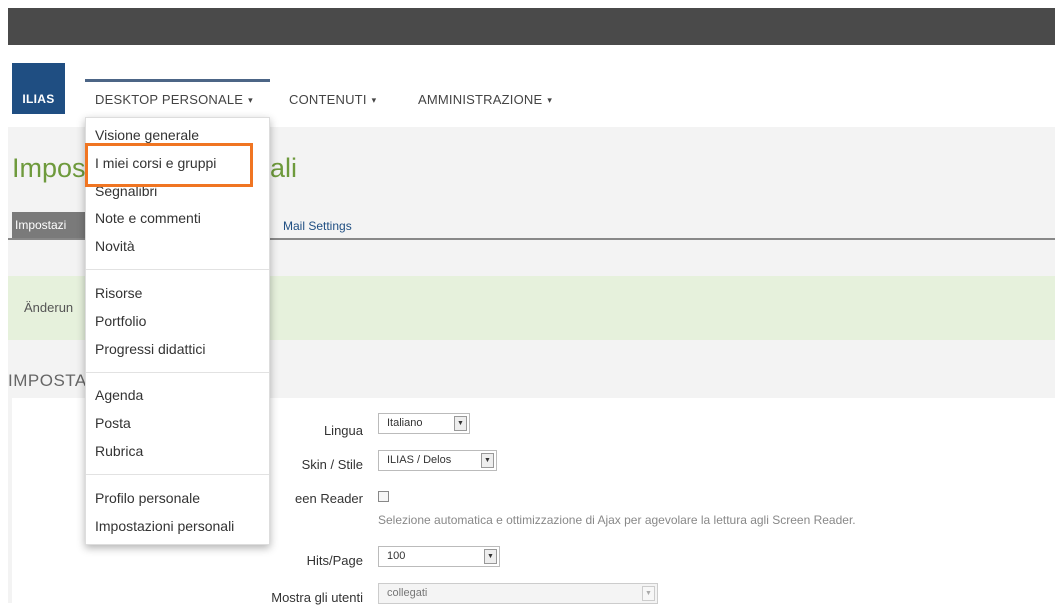 The image size is (1055, 605). What do you see at coordinates (47, 380) in the screenshot?
I see `section-title: IMPOSTA` at bounding box center [47, 380].